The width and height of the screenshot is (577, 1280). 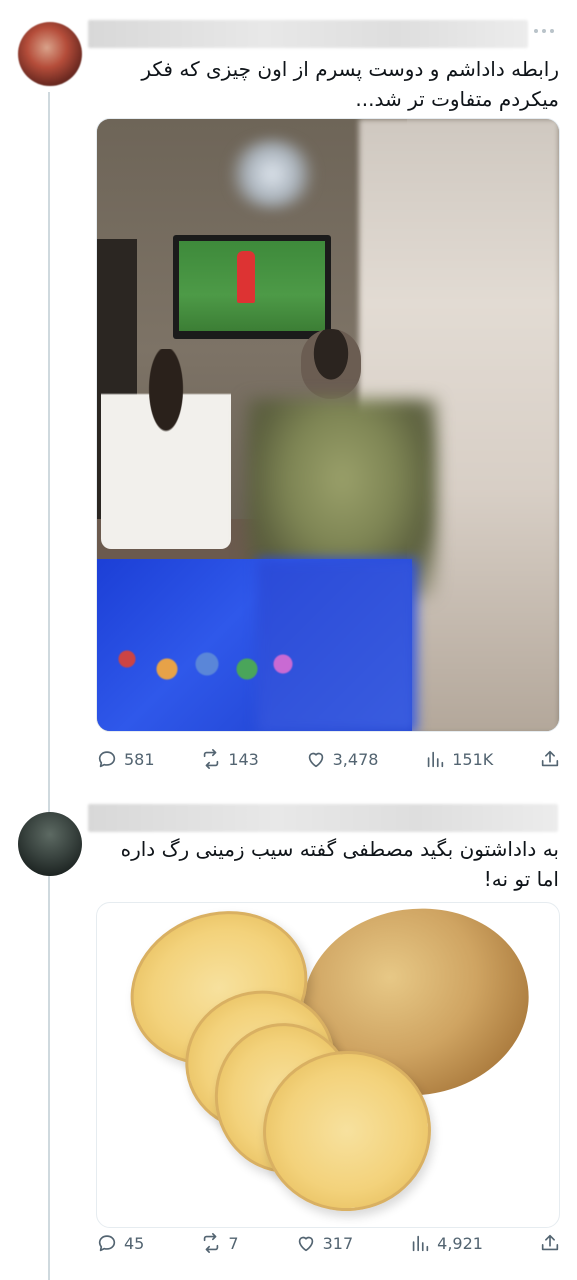 What do you see at coordinates (521, 879) in the screenshot?
I see `tweet-text-line: اما تو نه!` at bounding box center [521, 879].